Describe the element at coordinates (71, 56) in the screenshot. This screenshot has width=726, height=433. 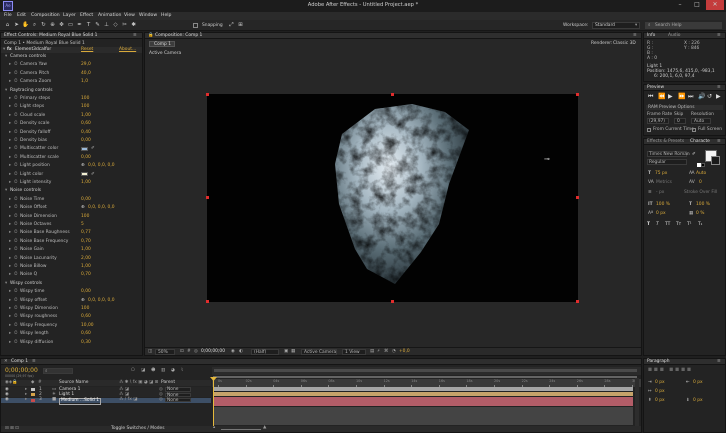
I see `property-group: ▾ Camera controls` at that location.